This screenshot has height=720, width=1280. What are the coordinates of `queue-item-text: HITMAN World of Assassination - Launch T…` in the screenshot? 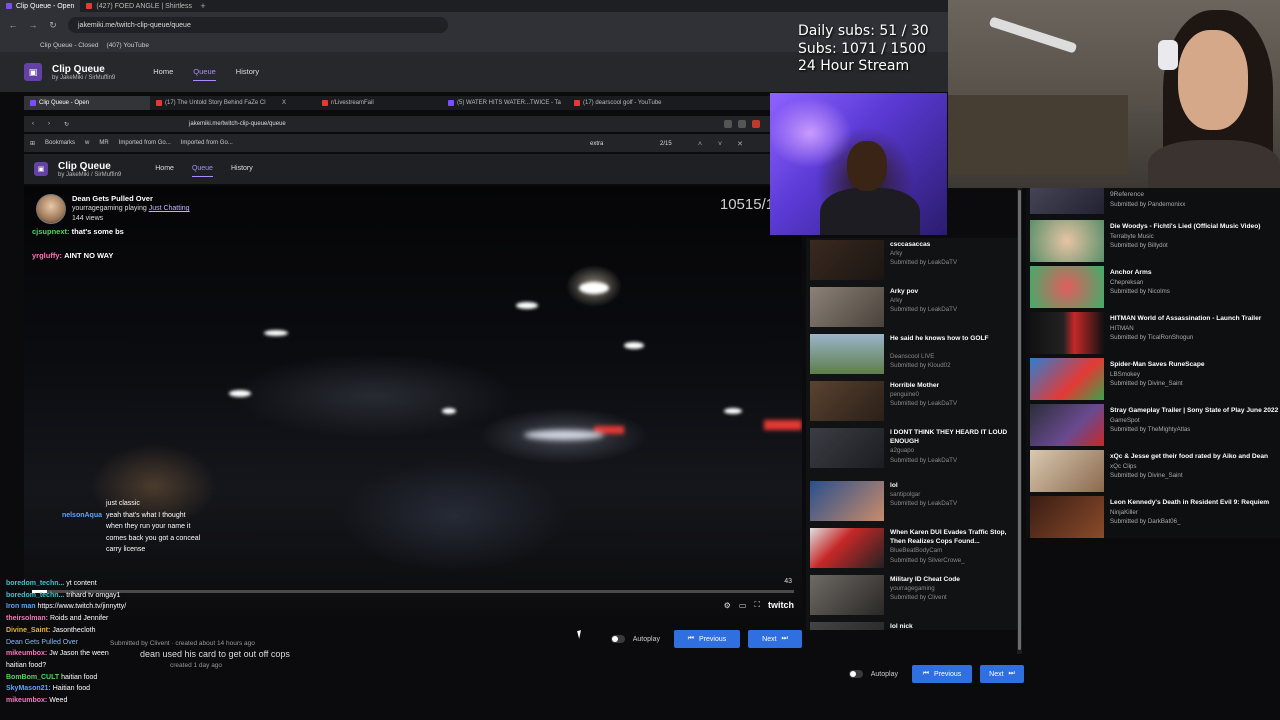 It's located at (1195, 328).